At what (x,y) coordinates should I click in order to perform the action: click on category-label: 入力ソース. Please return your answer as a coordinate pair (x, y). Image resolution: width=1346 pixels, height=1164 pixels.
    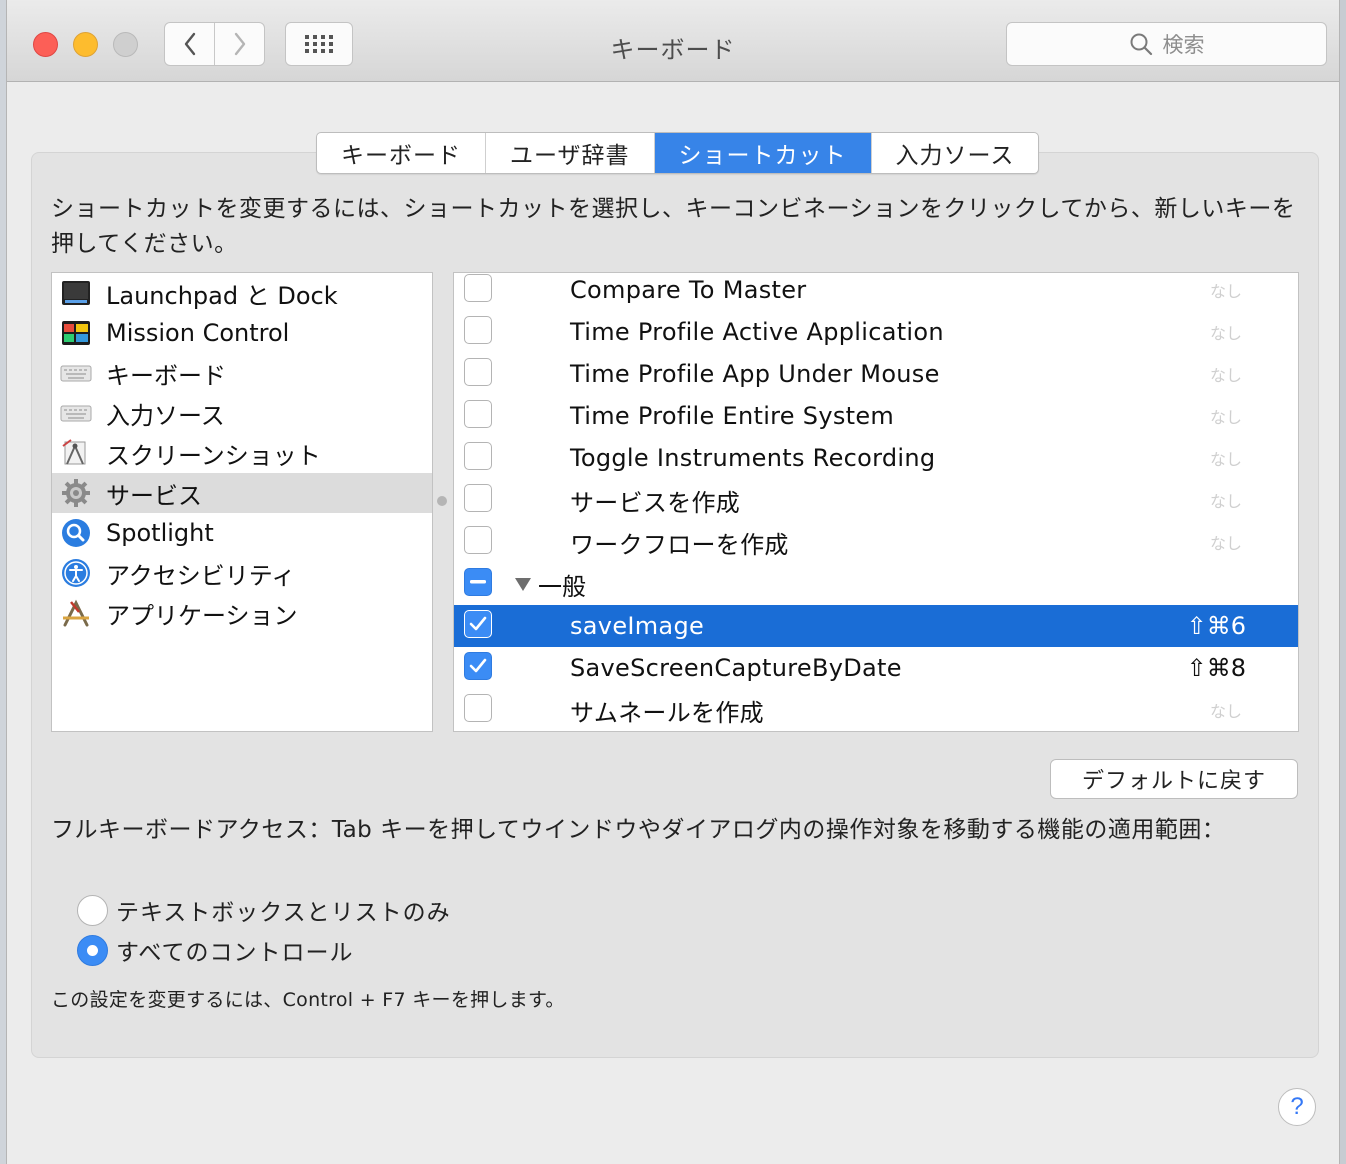
    Looking at the image, I should click on (165, 415).